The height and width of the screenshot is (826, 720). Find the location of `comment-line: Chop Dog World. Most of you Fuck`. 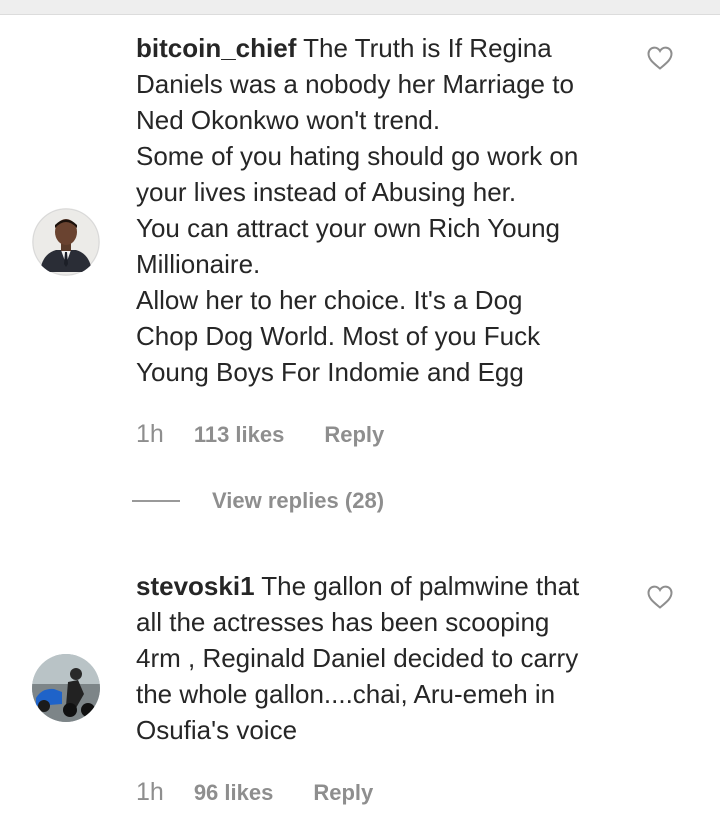

comment-line: Chop Dog World. Most of you Fuck is located at coordinates (338, 336).